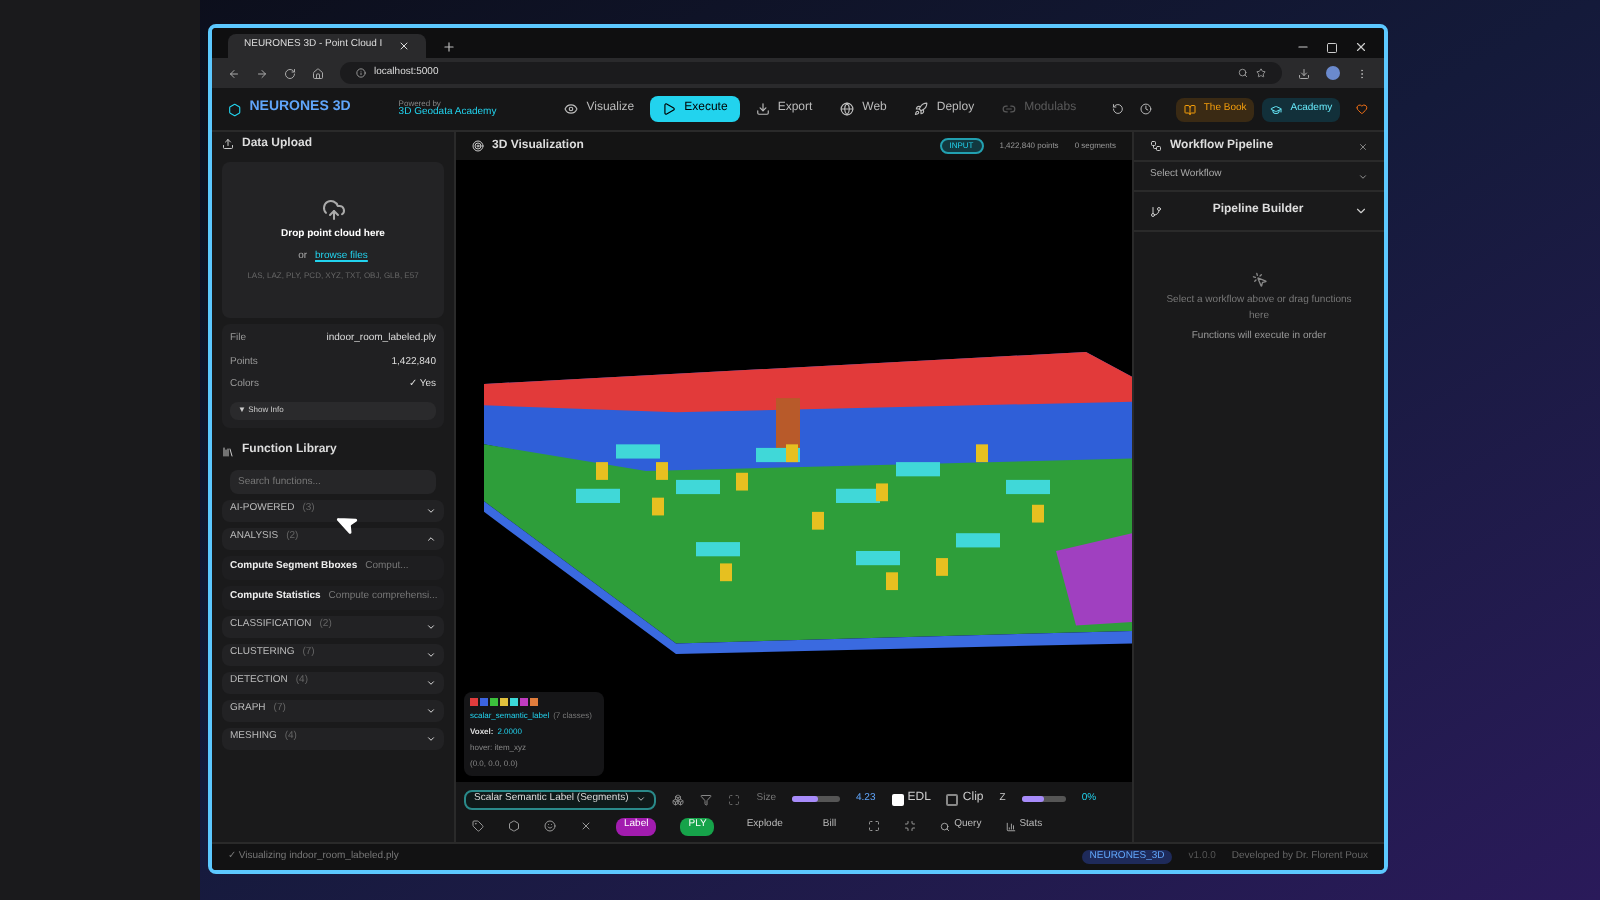 The image size is (1600, 900). Describe the element at coordinates (910, 826) in the screenshot. I see `collapse-icon` at that location.